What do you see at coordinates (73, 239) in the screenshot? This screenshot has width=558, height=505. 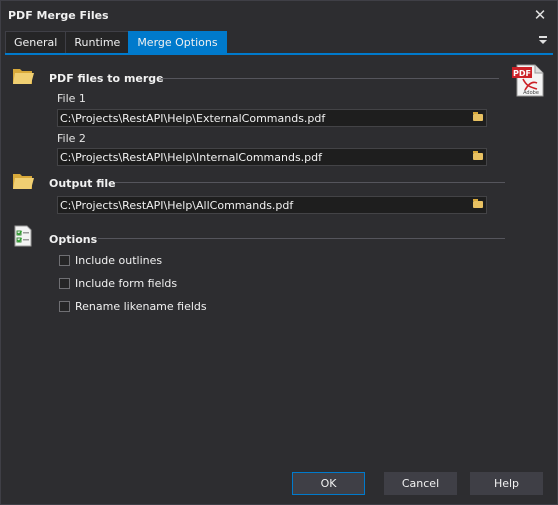 I see `options-section-title: Options` at bounding box center [73, 239].